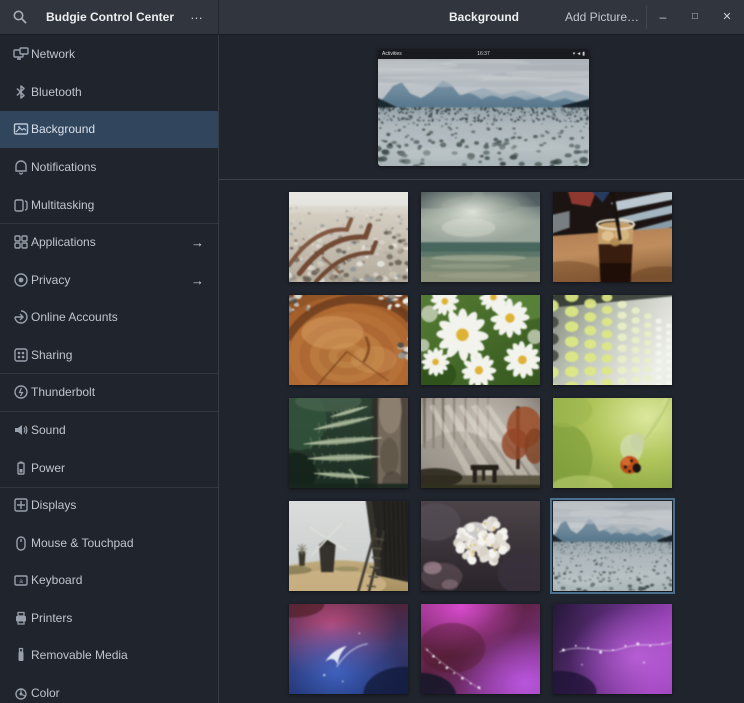 Image resolution: width=744 pixels, height=703 pixels. I want to click on svg-text: a, so click(21, 581).